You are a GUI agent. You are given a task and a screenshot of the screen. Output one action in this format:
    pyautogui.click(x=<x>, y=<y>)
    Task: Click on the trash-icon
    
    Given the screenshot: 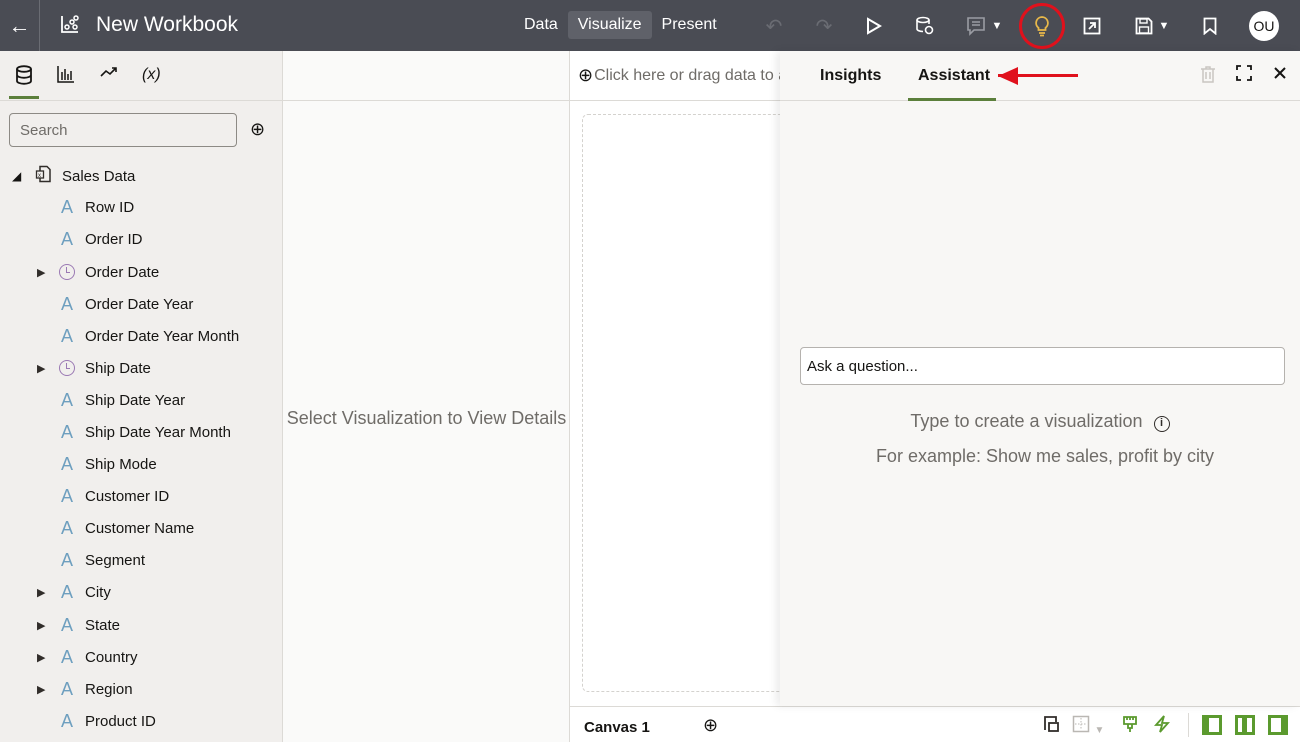 What is the action you would take?
    pyautogui.click(x=1208, y=74)
    